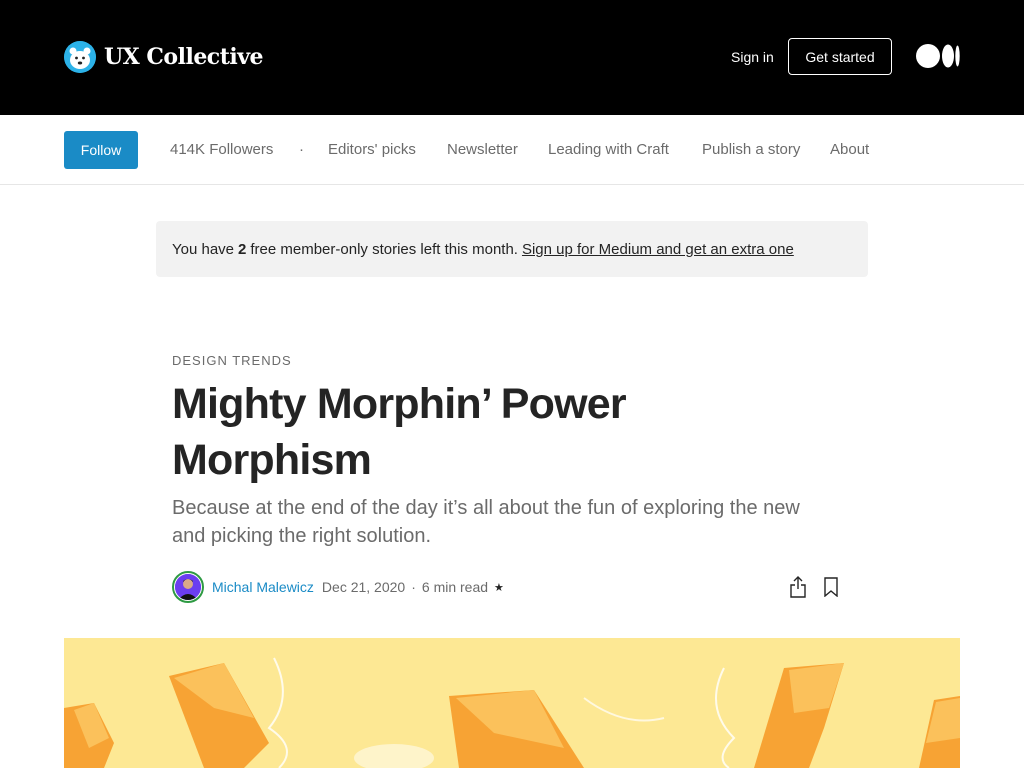 The width and height of the screenshot is (1024, 768). I want to click on nav-link-editors-picks: Editors' picks, so click(372, 150).